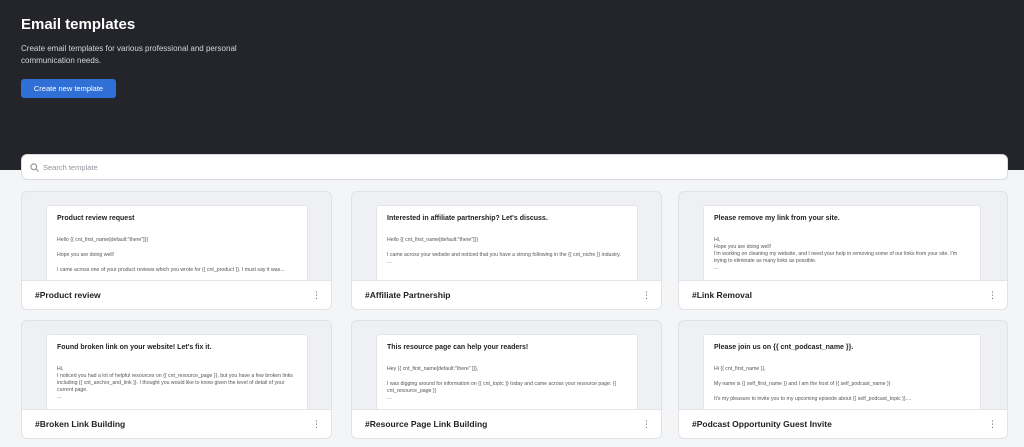 This screenshot has width=1024, height=447. Describe the element at coordinates (740, 369) in the screenshot. I see `template-line: Hi {{ cnt_first_name }},` at that location.